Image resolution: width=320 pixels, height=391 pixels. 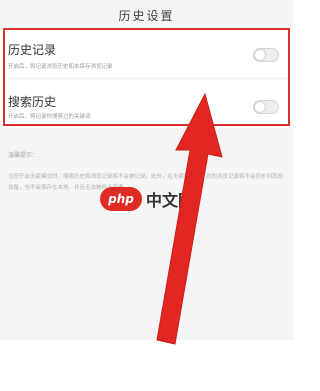 I want to click on annotation-arrow, so click(x=189, y=218).